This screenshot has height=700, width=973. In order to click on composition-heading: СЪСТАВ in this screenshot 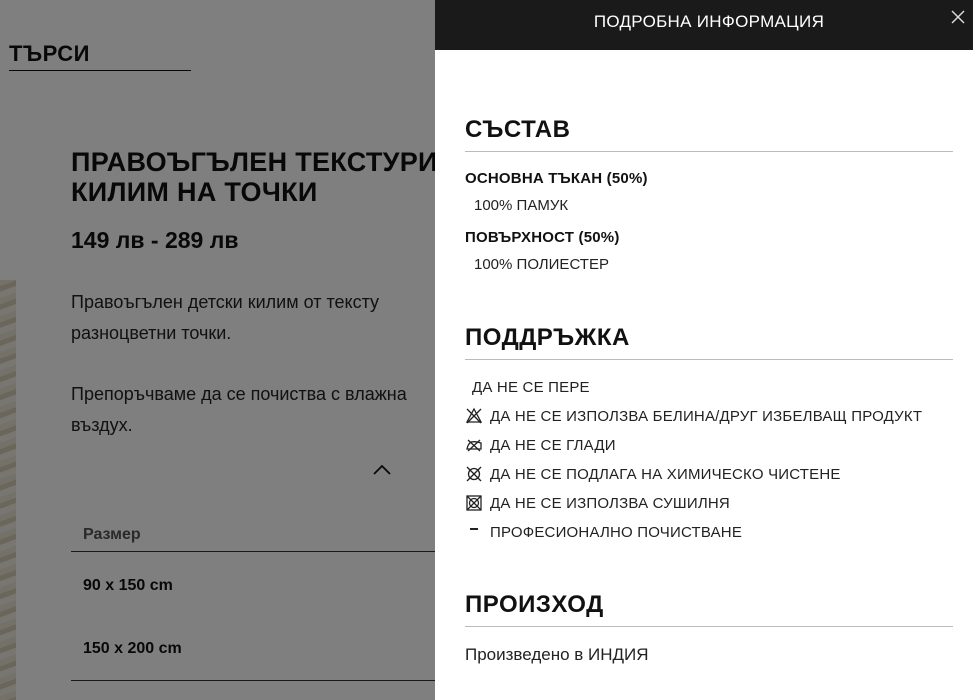, I will do `click(709, 134)`.